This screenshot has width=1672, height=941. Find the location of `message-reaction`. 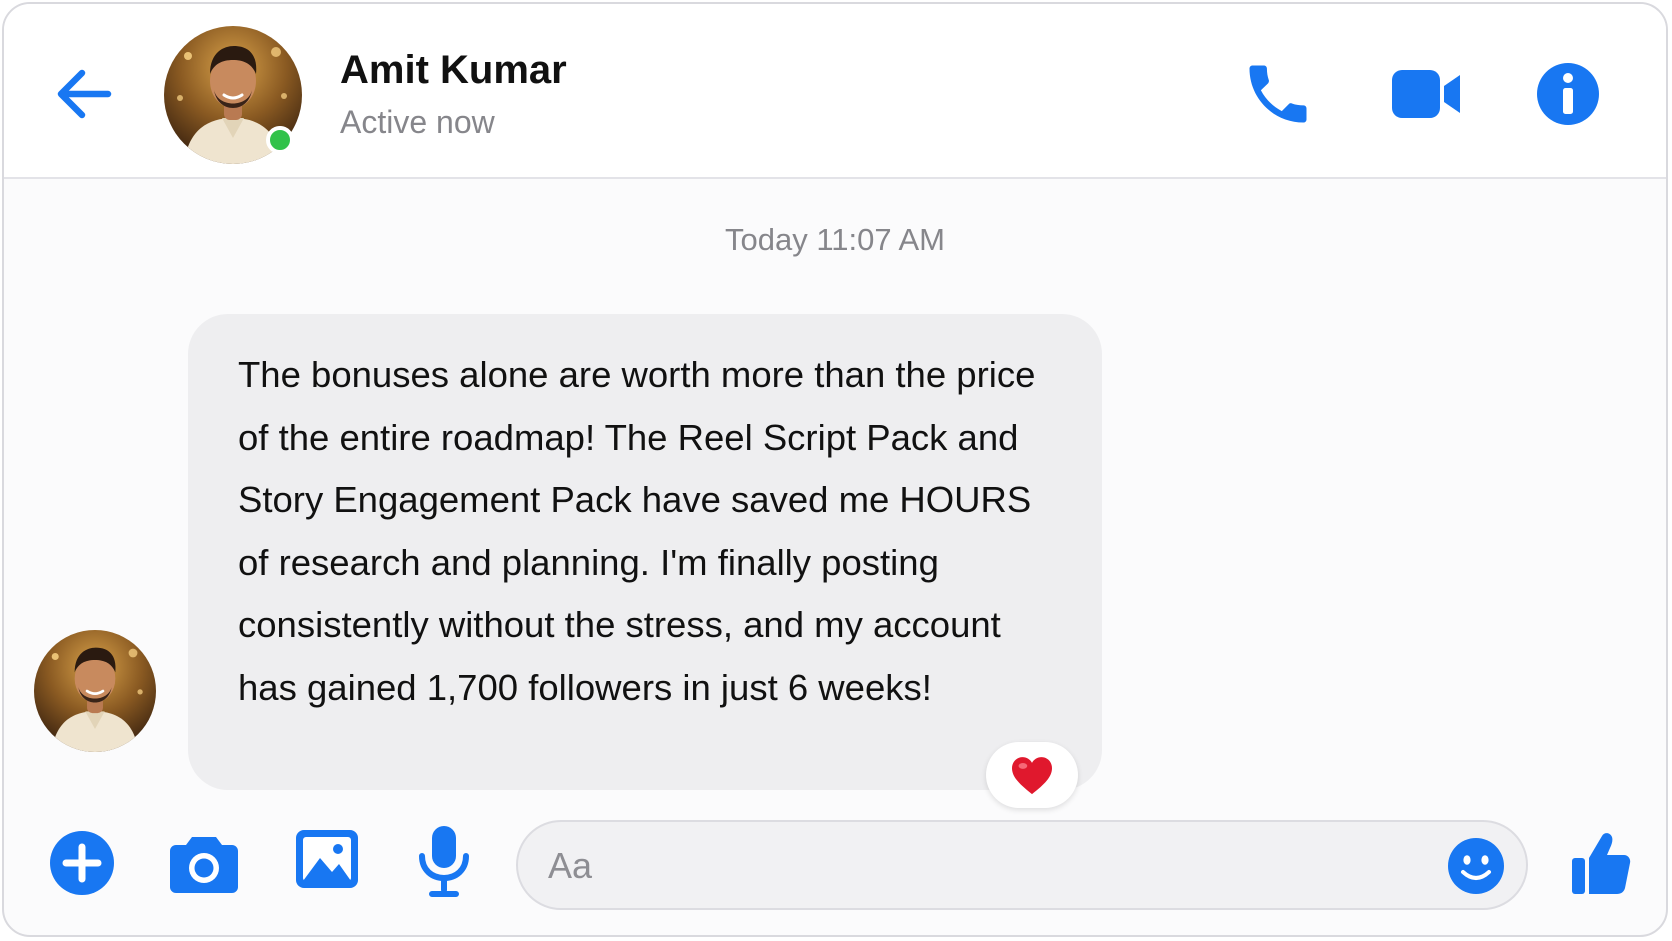

message-reaction is located at coordinates (1032, 775).